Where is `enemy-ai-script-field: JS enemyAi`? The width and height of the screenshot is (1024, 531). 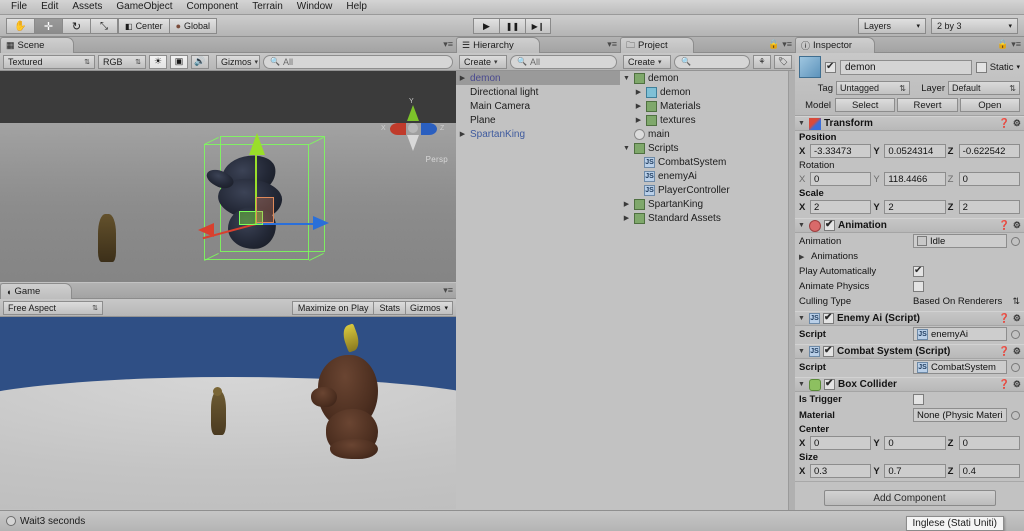 enemy-ai-script-field: JS enemyAi is located at coordinates (960, 334).